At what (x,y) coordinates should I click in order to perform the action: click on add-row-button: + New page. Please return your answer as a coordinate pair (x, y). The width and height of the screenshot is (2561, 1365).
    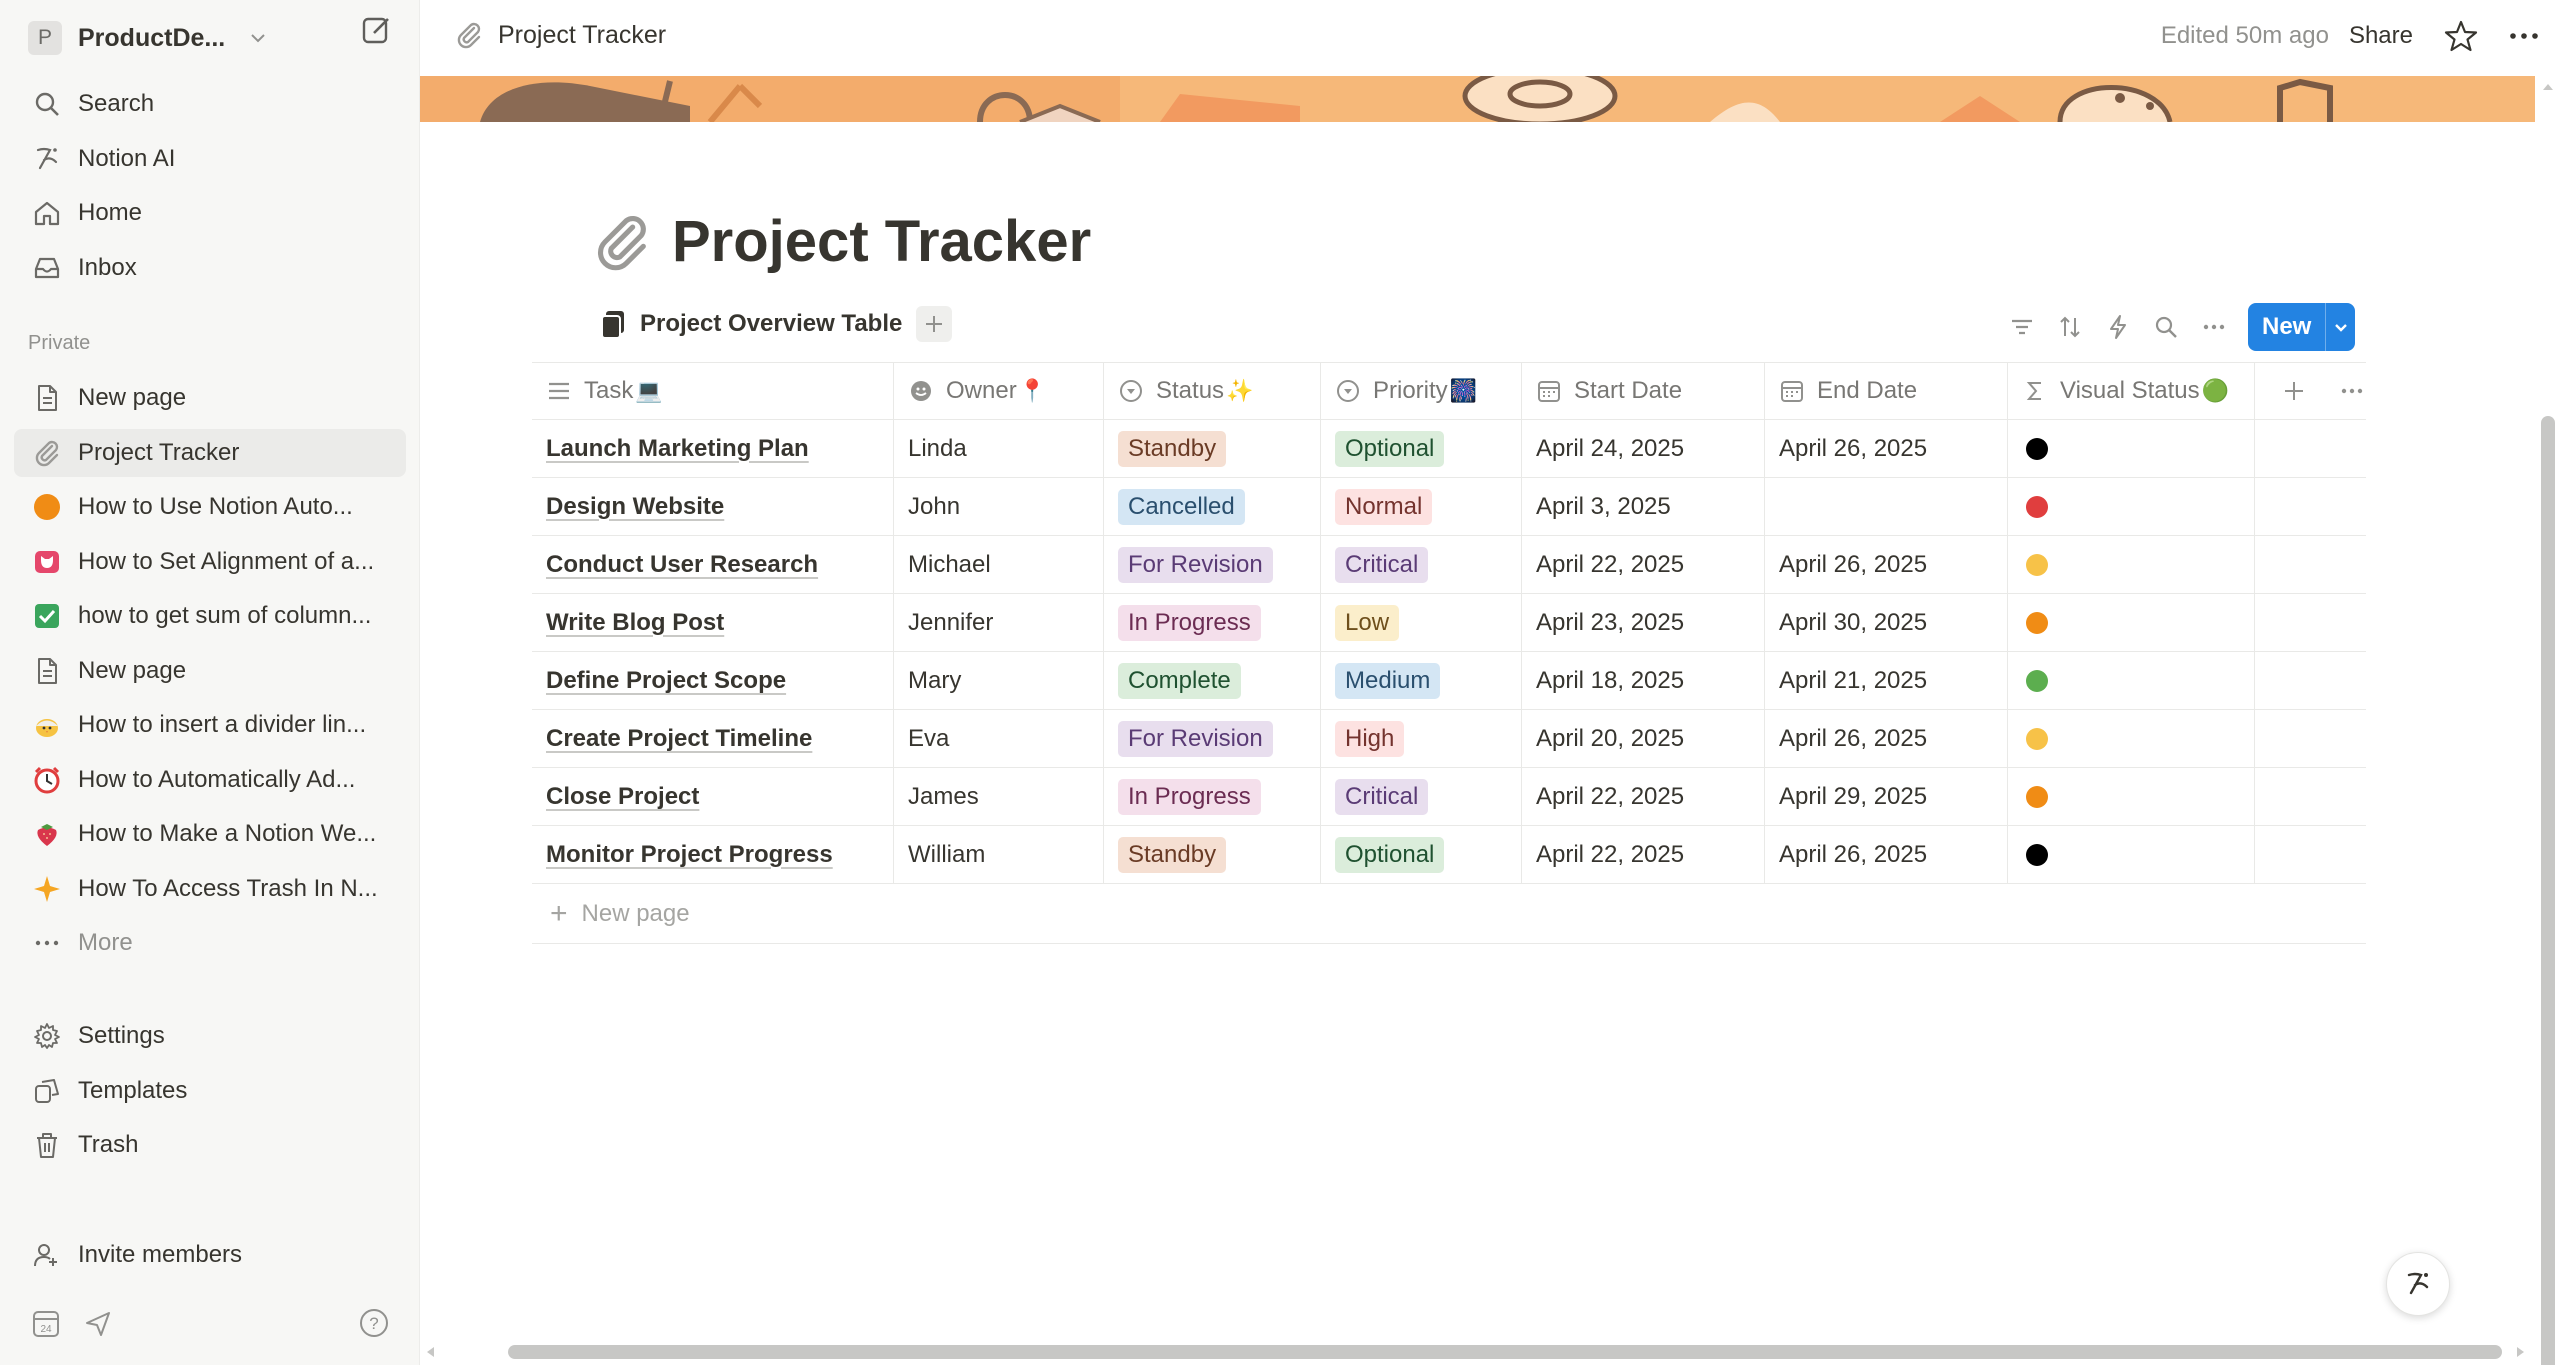
    Looking at the image, I should click on (1449, 914).